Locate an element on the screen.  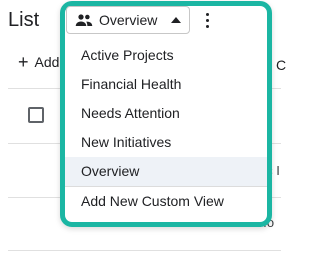
add-button: + Add is located at coordinates (39, 62).